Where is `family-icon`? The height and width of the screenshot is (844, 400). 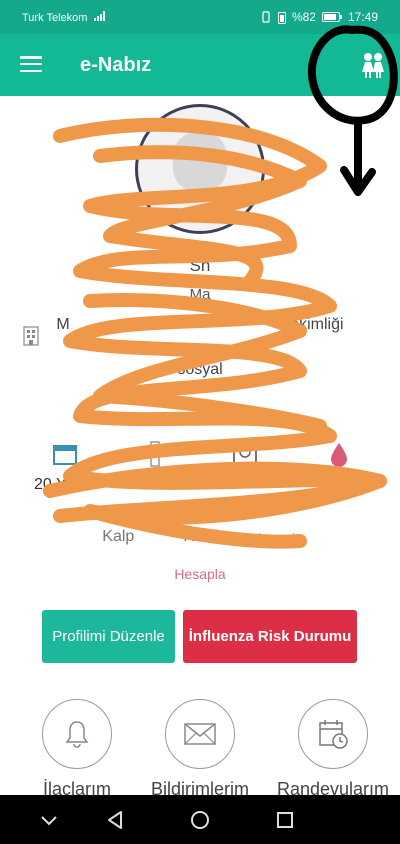 family-icon is located at coordinates (373, 65).